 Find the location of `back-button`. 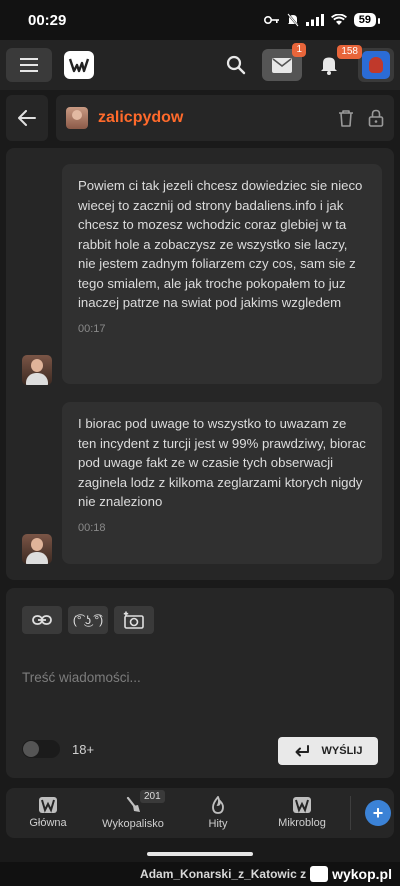

back-button is located at coordinates (27, 118).